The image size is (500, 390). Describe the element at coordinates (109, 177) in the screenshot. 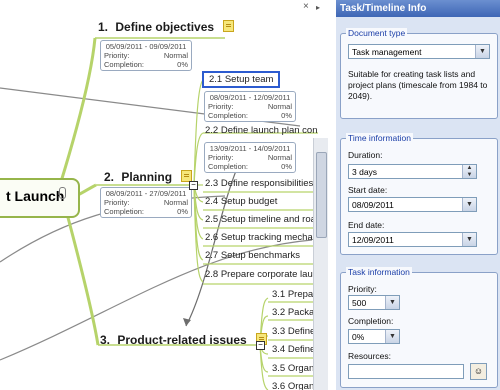

I see `topic-number: 2.` at that location.